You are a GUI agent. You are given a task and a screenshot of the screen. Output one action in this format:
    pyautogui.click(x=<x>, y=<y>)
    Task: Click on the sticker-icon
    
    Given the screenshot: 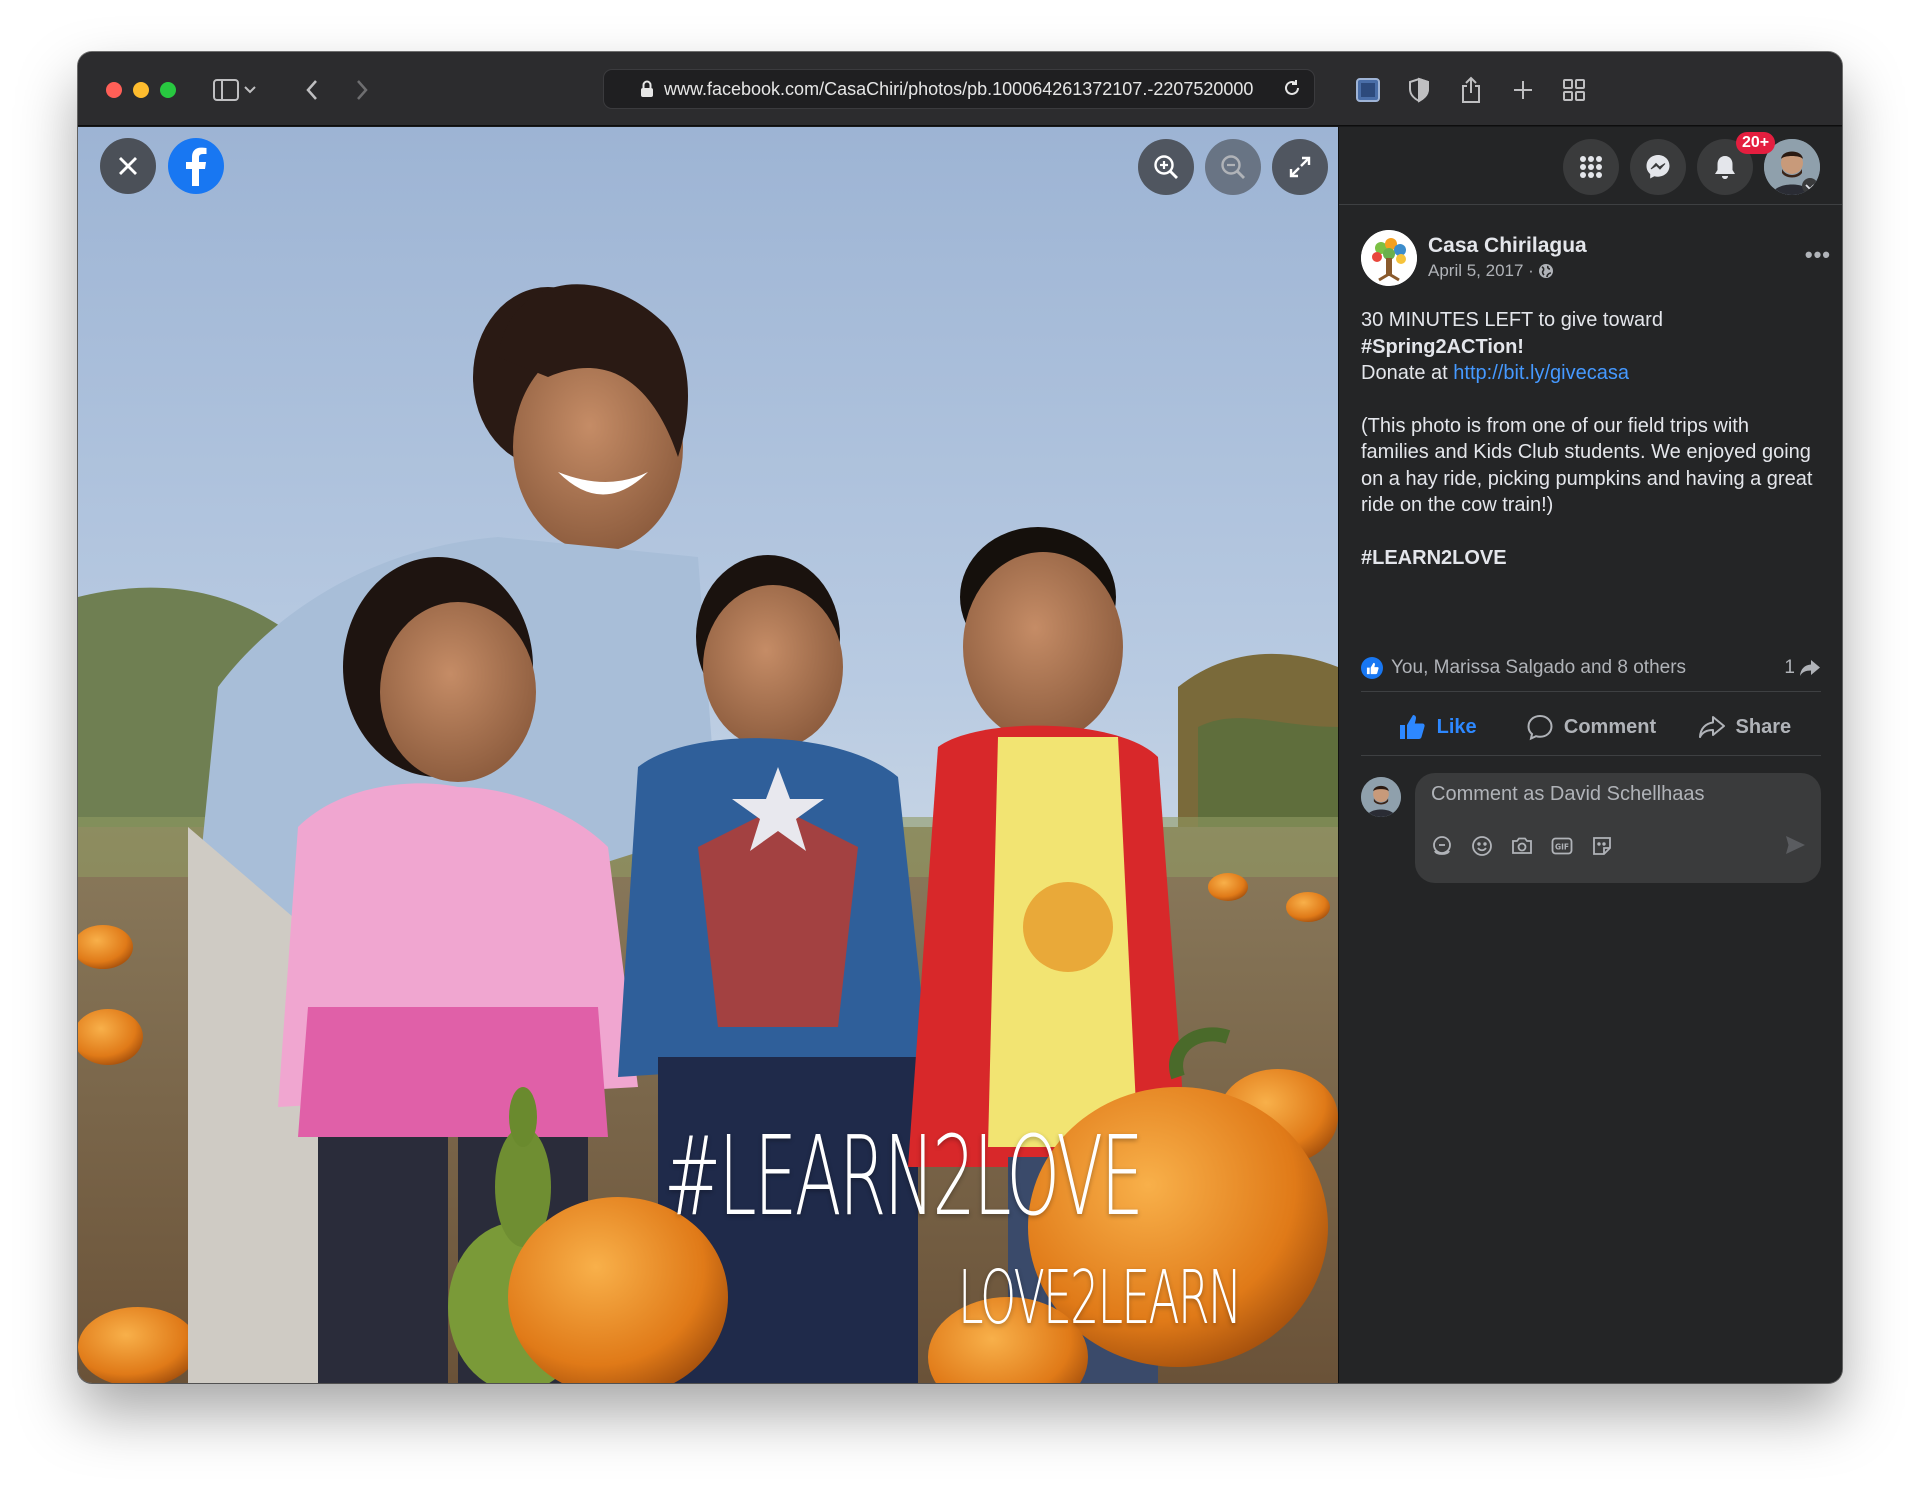 What is the action you would take?
    pyautogui.click(x=1602, y=846)
    